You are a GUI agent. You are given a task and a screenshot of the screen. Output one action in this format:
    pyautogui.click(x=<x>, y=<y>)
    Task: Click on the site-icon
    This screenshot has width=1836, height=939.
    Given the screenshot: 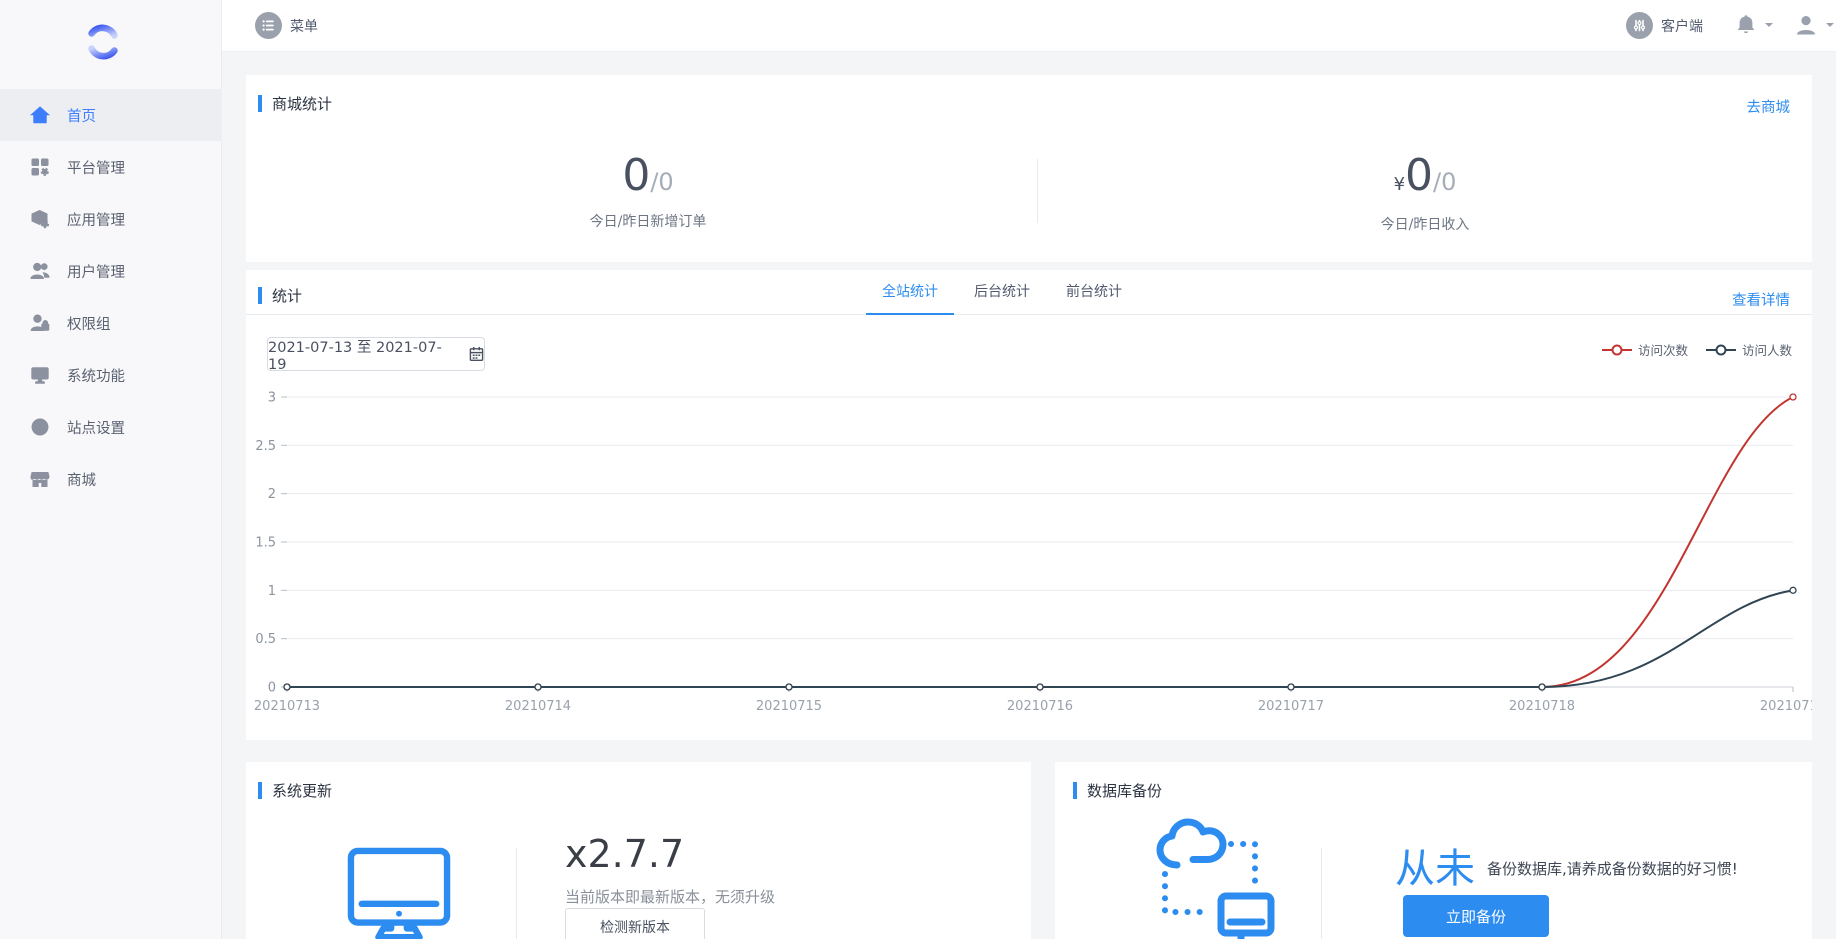 What is the action you would take?
    pyautogui.click(x=40, y=427)
    